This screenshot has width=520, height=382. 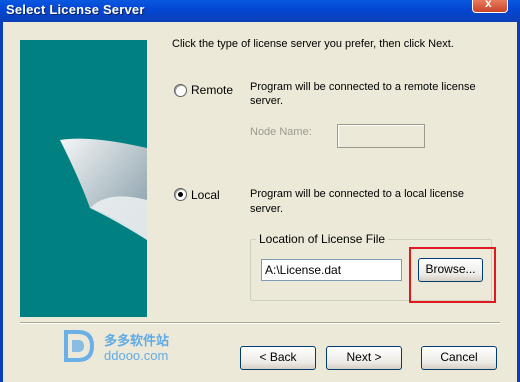 I want to click on watermark-logo-icon, so click(x=79, y=346).